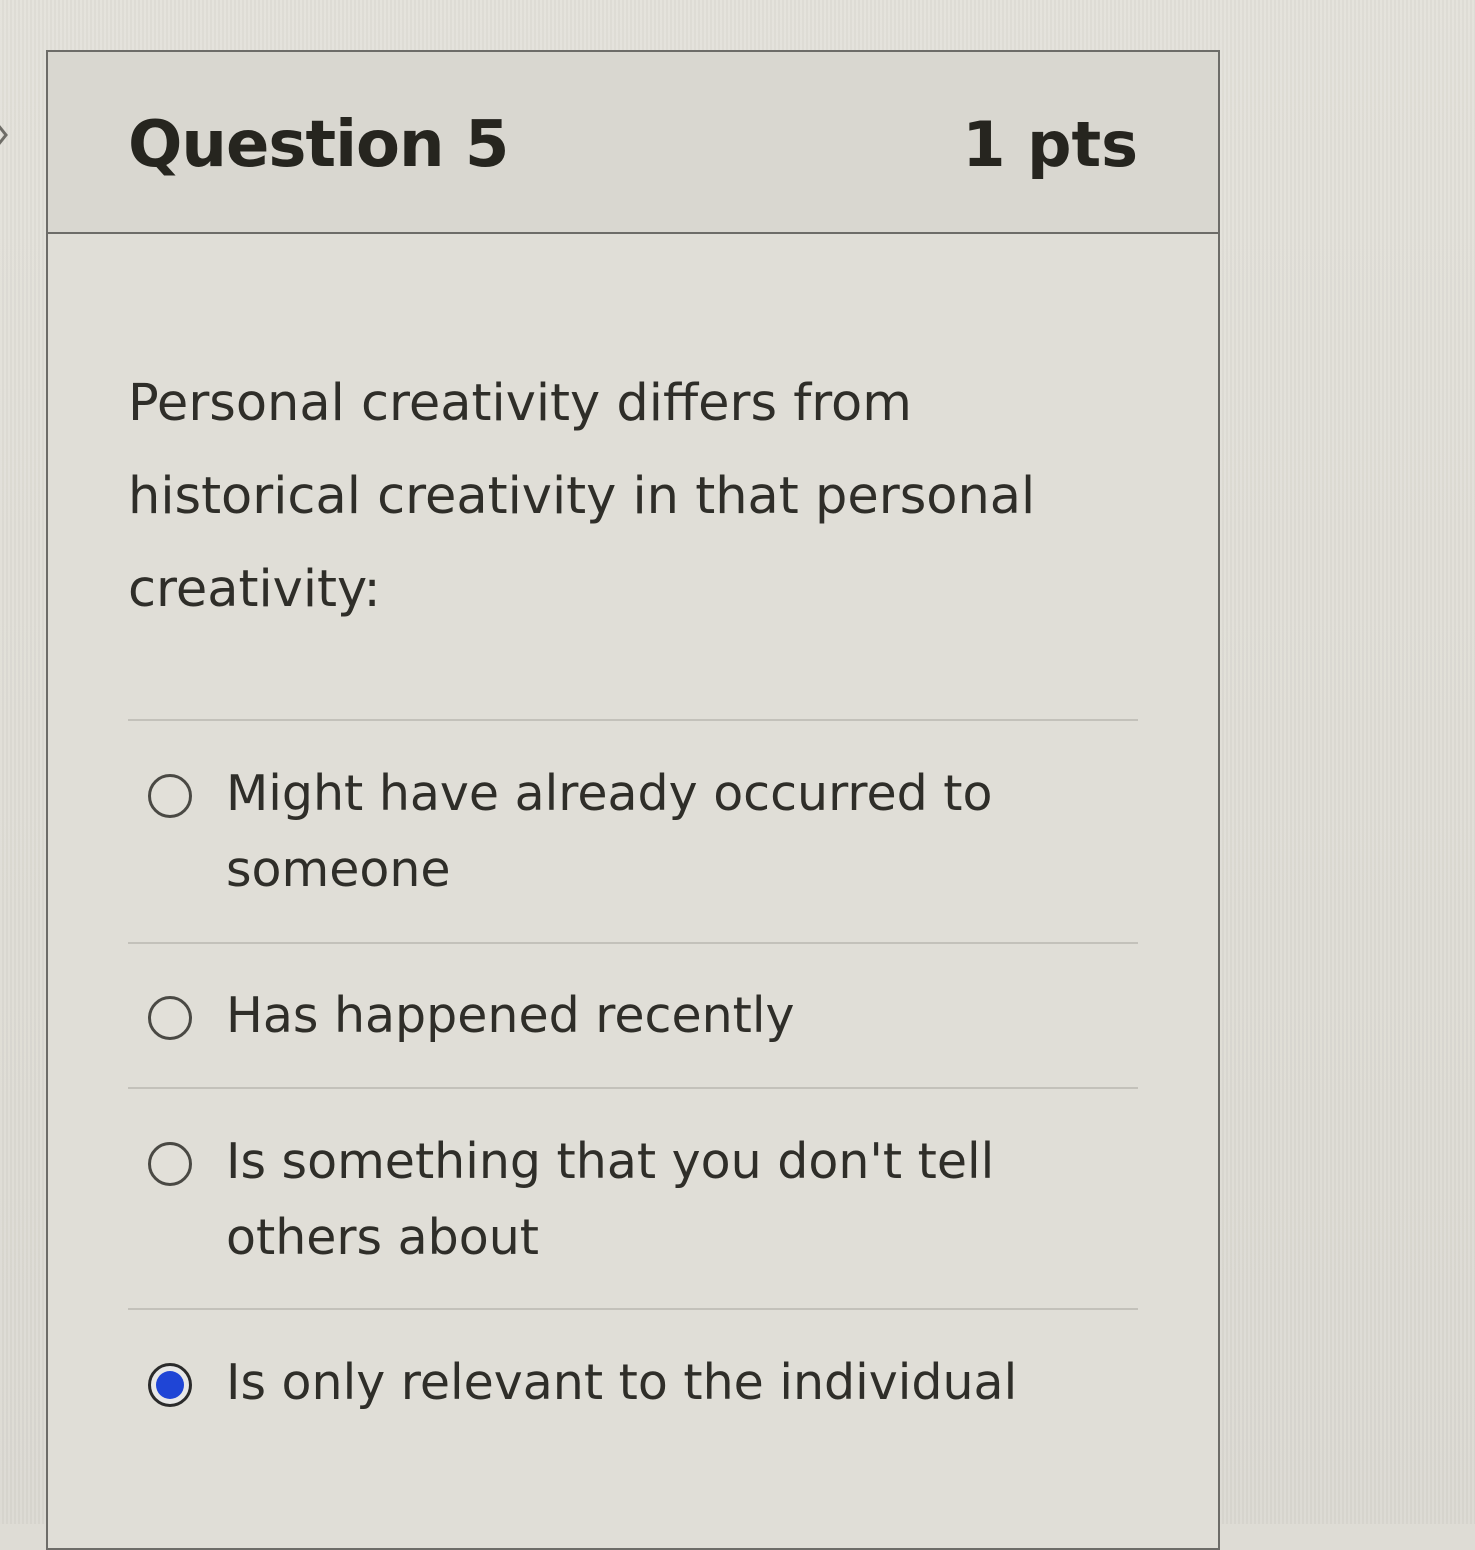  Describe the element at coordinates (318, 145) in the screenshot. I see `question-title: Question 5` at that location.